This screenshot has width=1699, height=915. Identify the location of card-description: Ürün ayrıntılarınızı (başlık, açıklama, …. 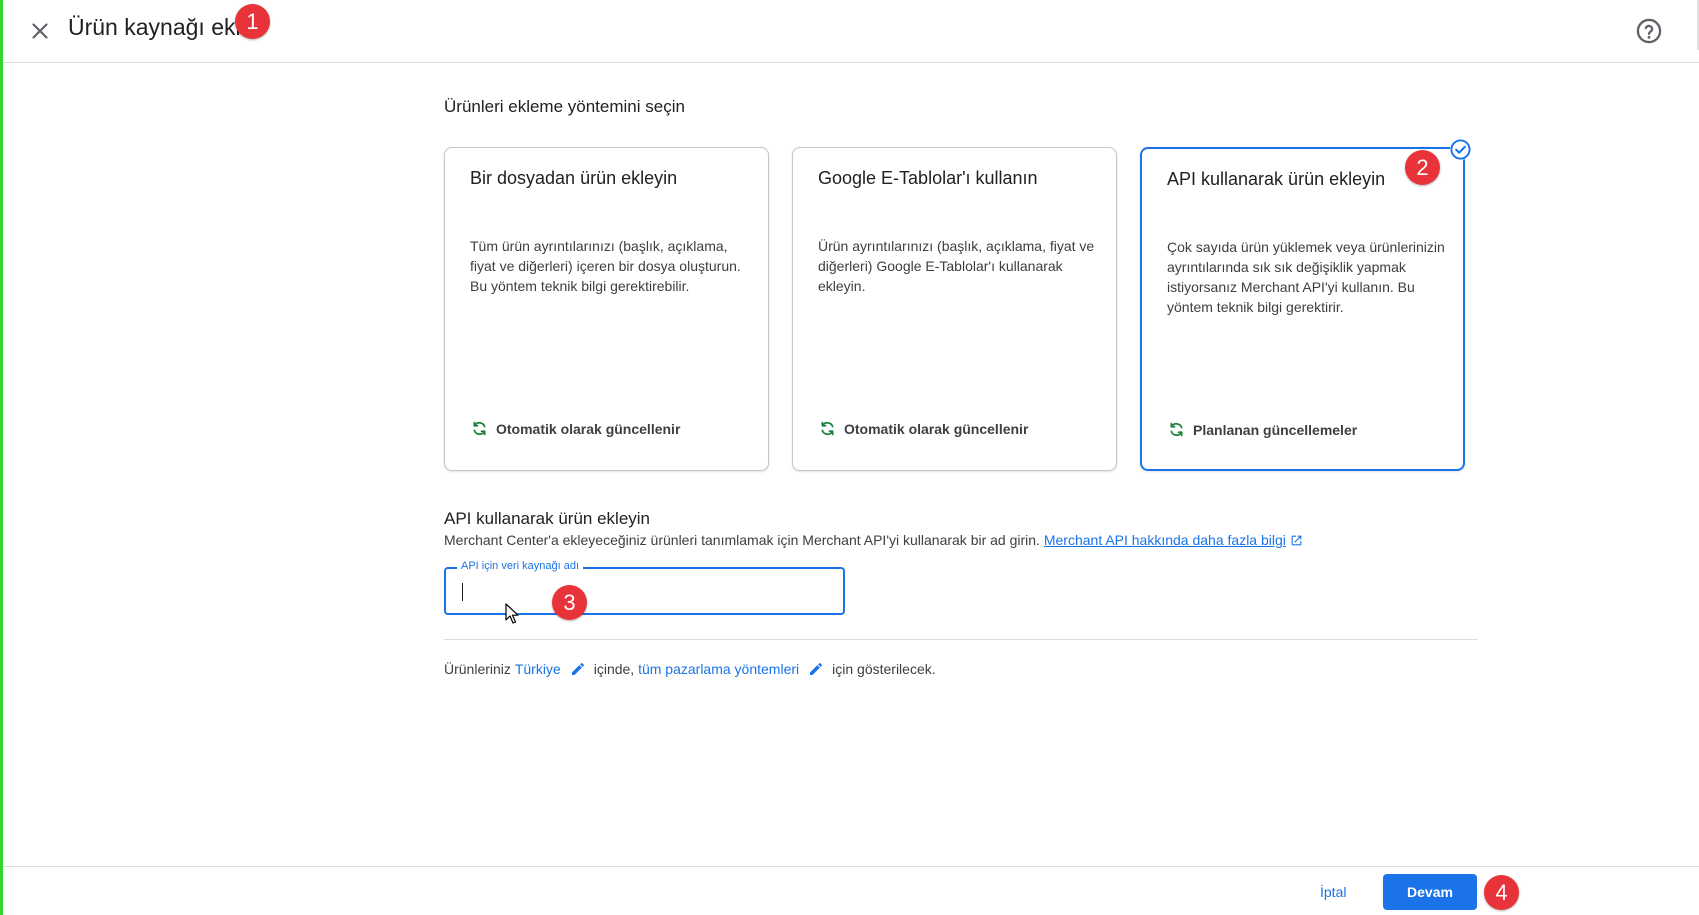
(956, 266).